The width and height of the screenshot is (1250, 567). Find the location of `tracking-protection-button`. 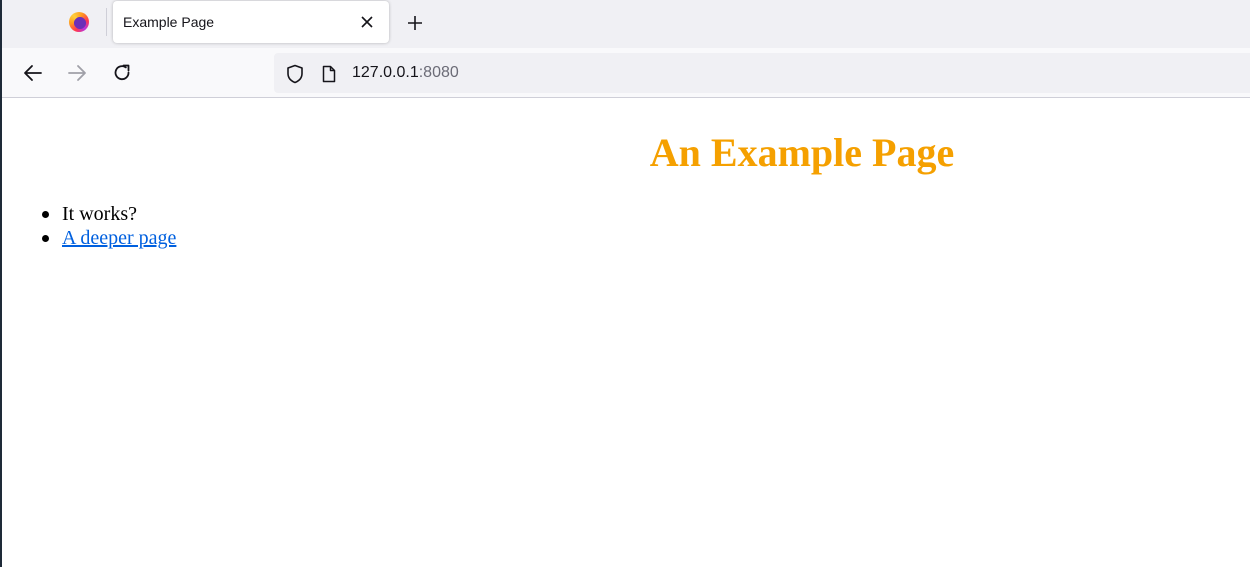

tracking-protection-button is located at coordinates (295, 74).